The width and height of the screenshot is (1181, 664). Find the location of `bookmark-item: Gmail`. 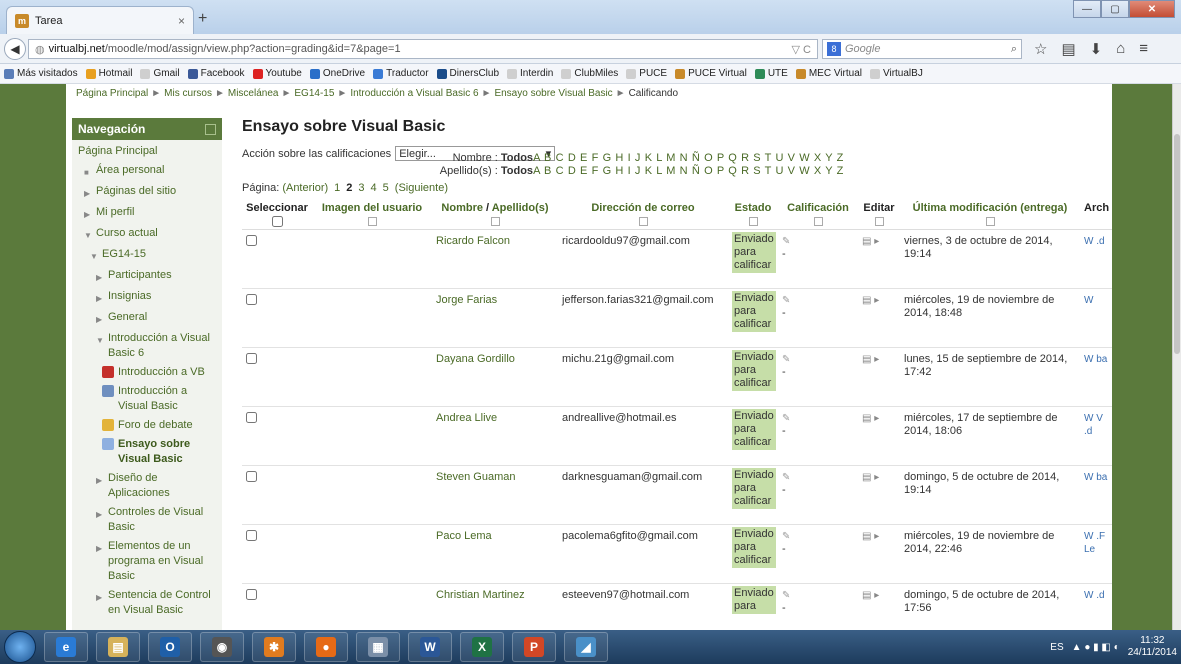

bookmark-item: Gmail is located at coordinates (160, 73).